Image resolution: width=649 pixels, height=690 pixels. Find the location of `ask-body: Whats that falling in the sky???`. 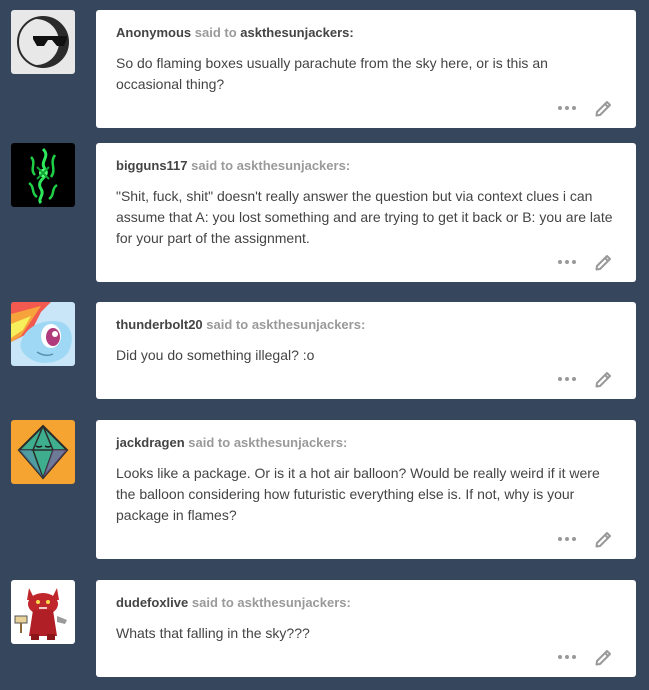

ask-body: Whats that falling in the sky??? is located at coordinates (213, 633).